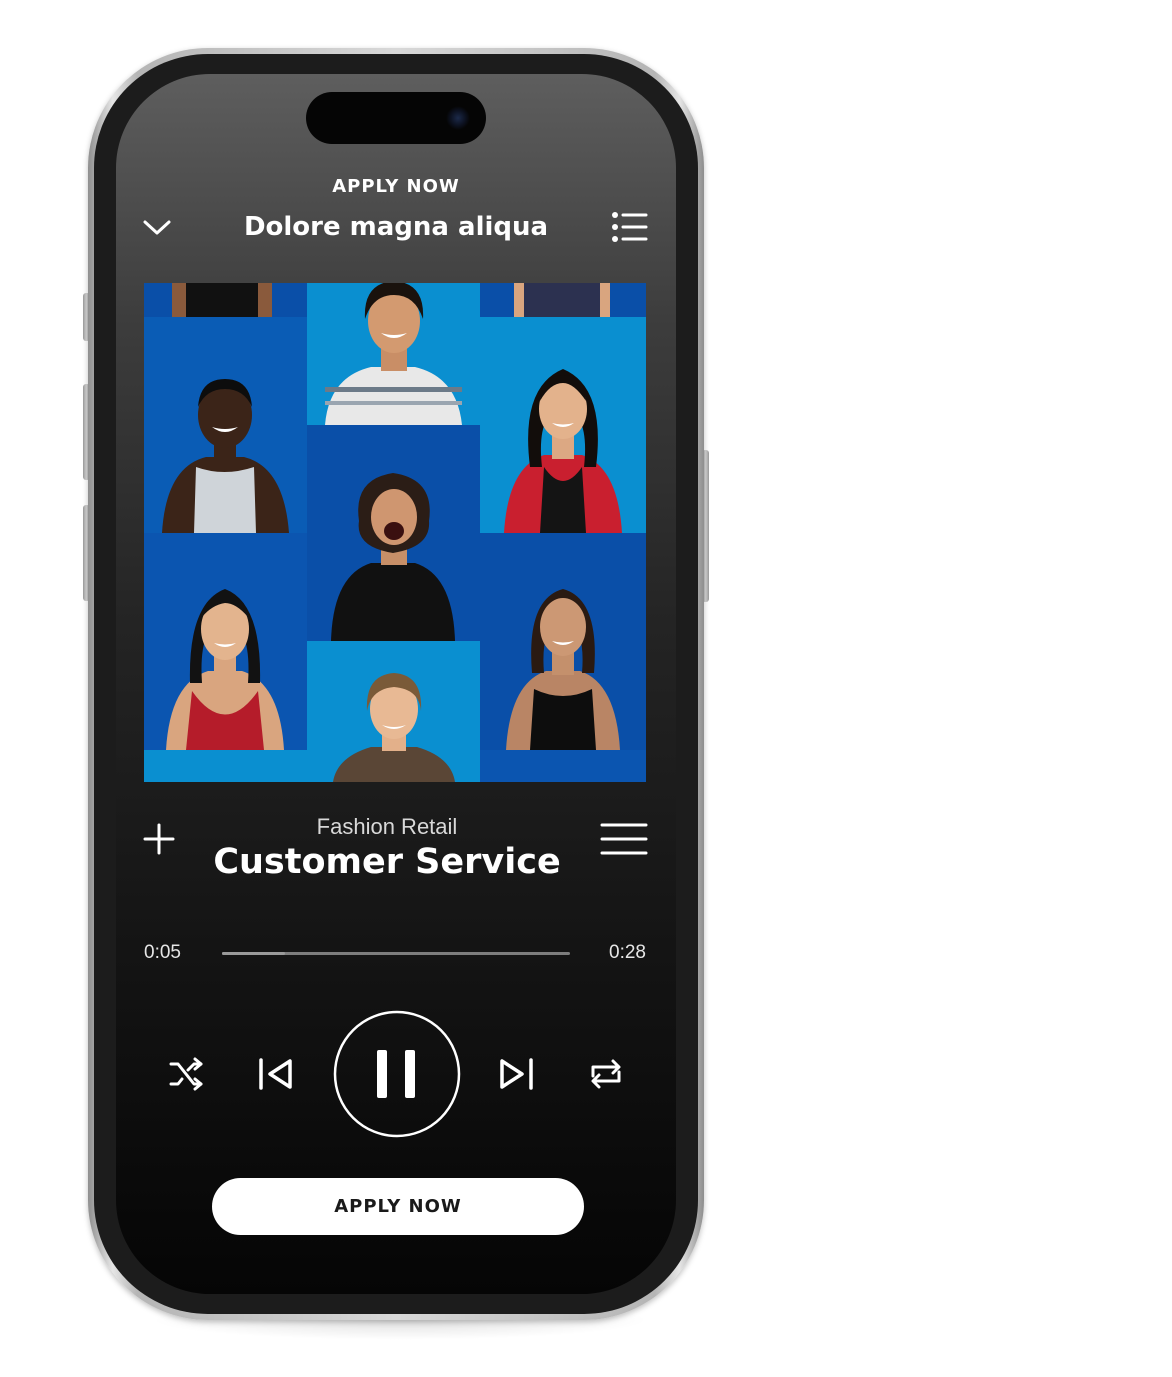 This screenshot has height=1377, width=1172. I want to click on pause-icon, so click(396, 1074).